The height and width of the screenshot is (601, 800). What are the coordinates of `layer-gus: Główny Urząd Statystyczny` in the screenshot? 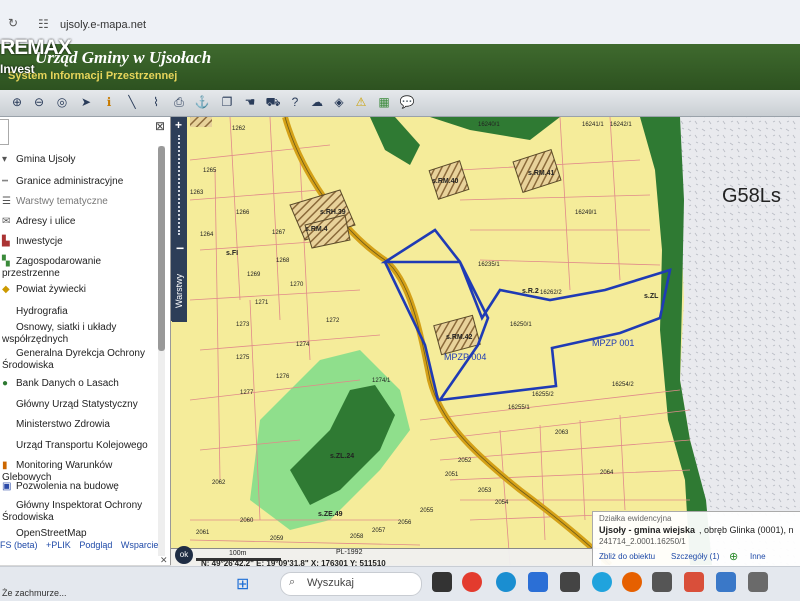 It's located at (79, 405).